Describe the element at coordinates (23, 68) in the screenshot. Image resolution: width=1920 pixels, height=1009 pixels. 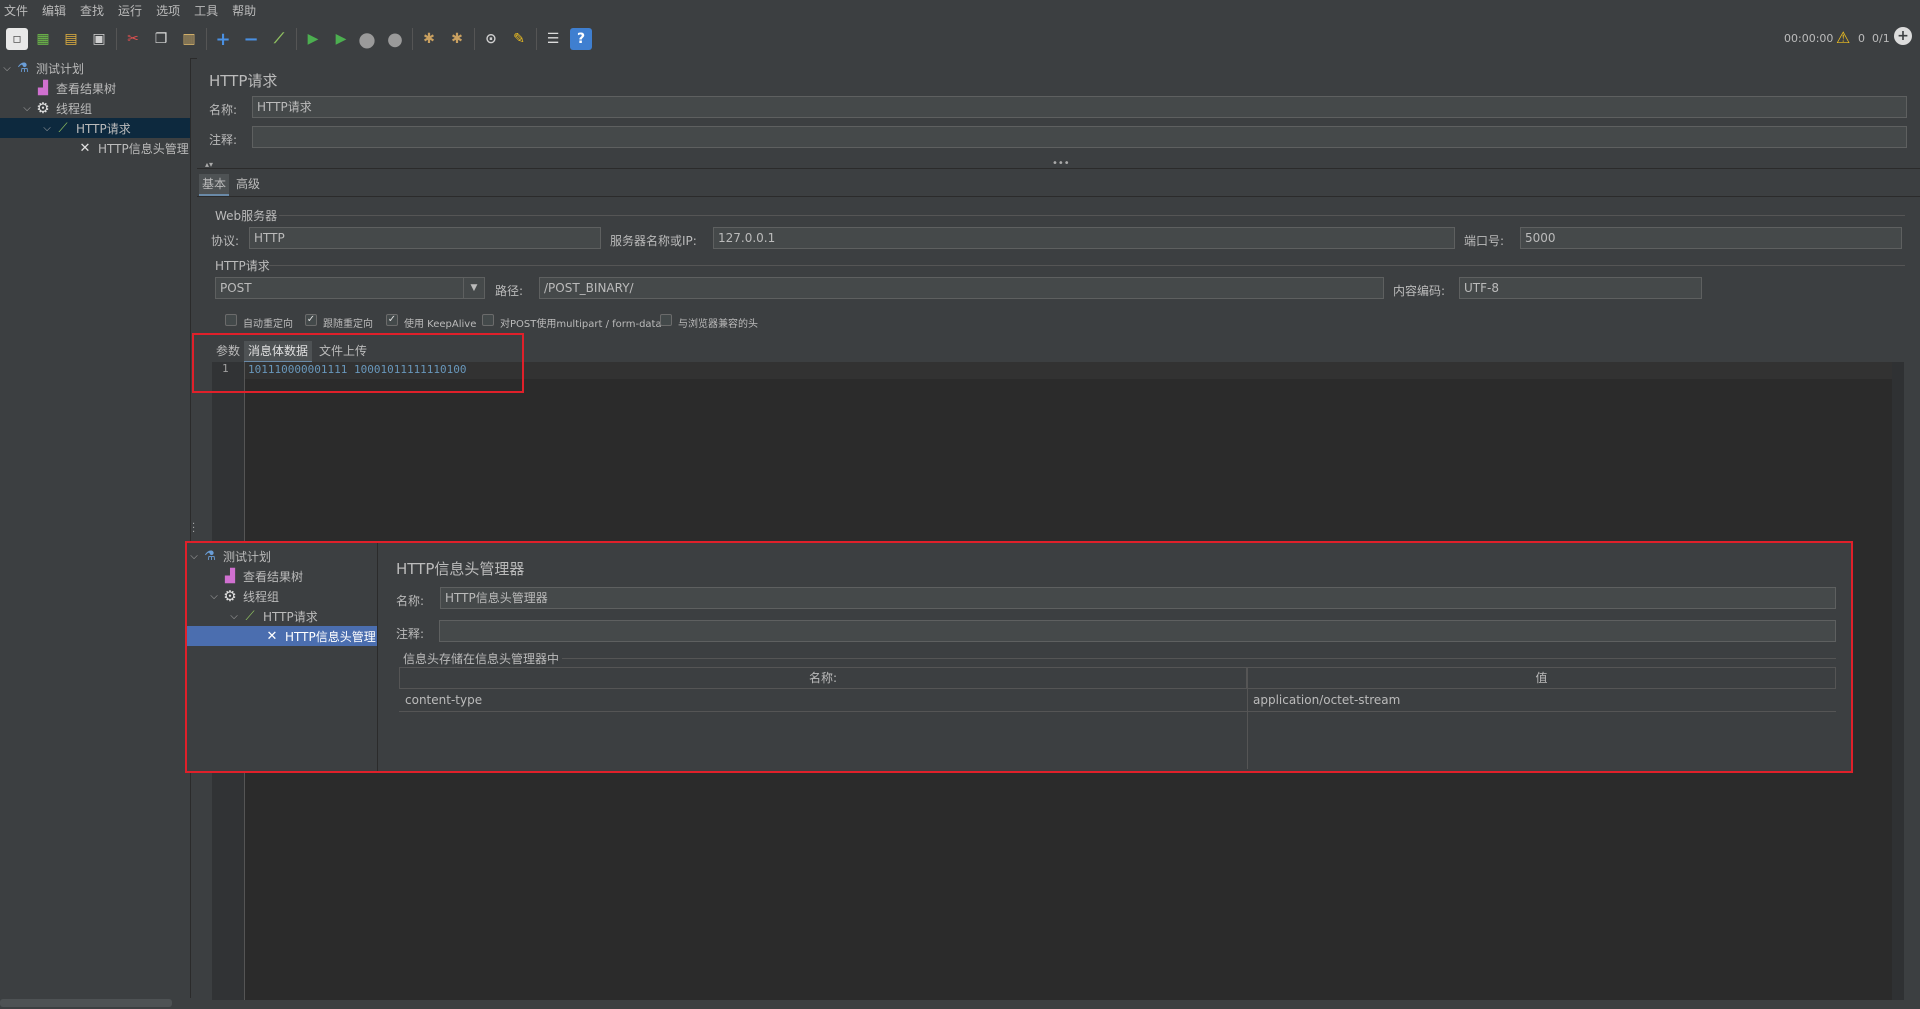
I see `flask-icon: ⚗` at that location.